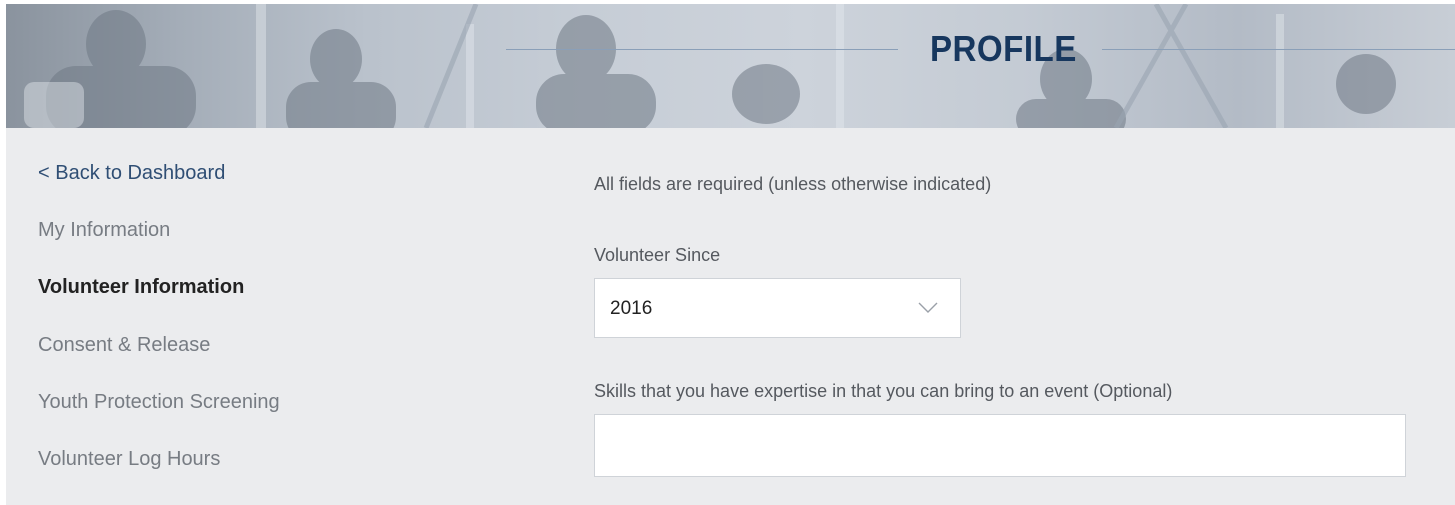 Image resolution: width=1455 pixels, height=505 pixels. Describe the element at coordinates (131, 173) in the screenshot. I see `back-to-dashboard-link: < Back to Dashboard` at that location.